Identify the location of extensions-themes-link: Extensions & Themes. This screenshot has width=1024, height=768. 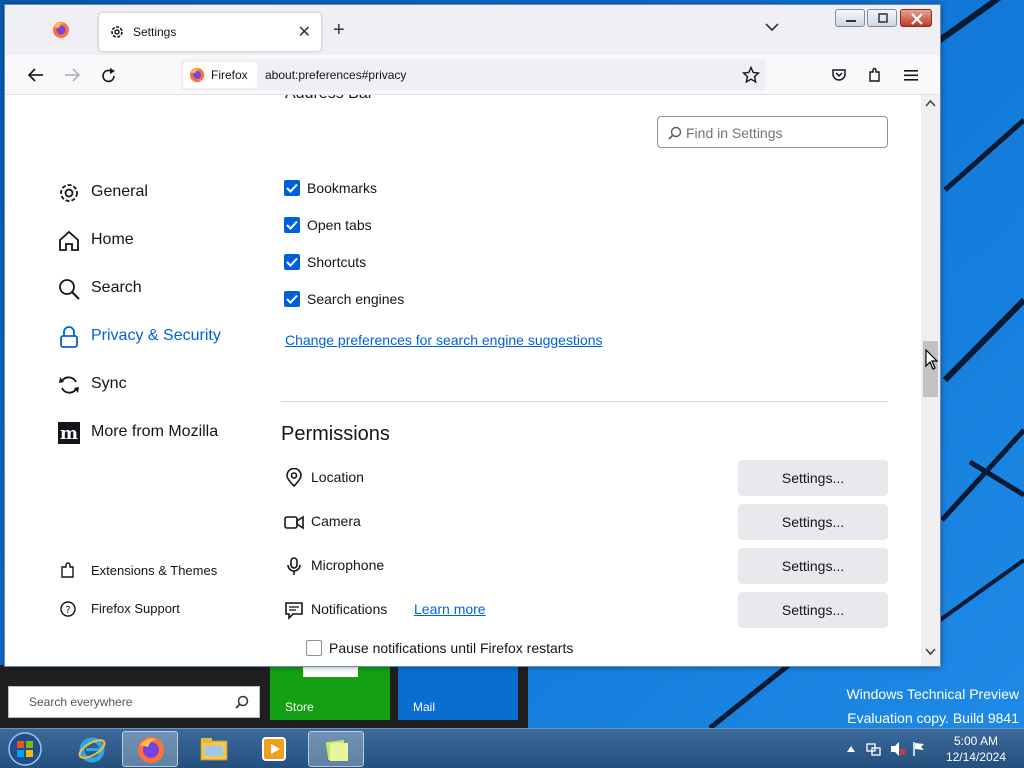
(159, 571).